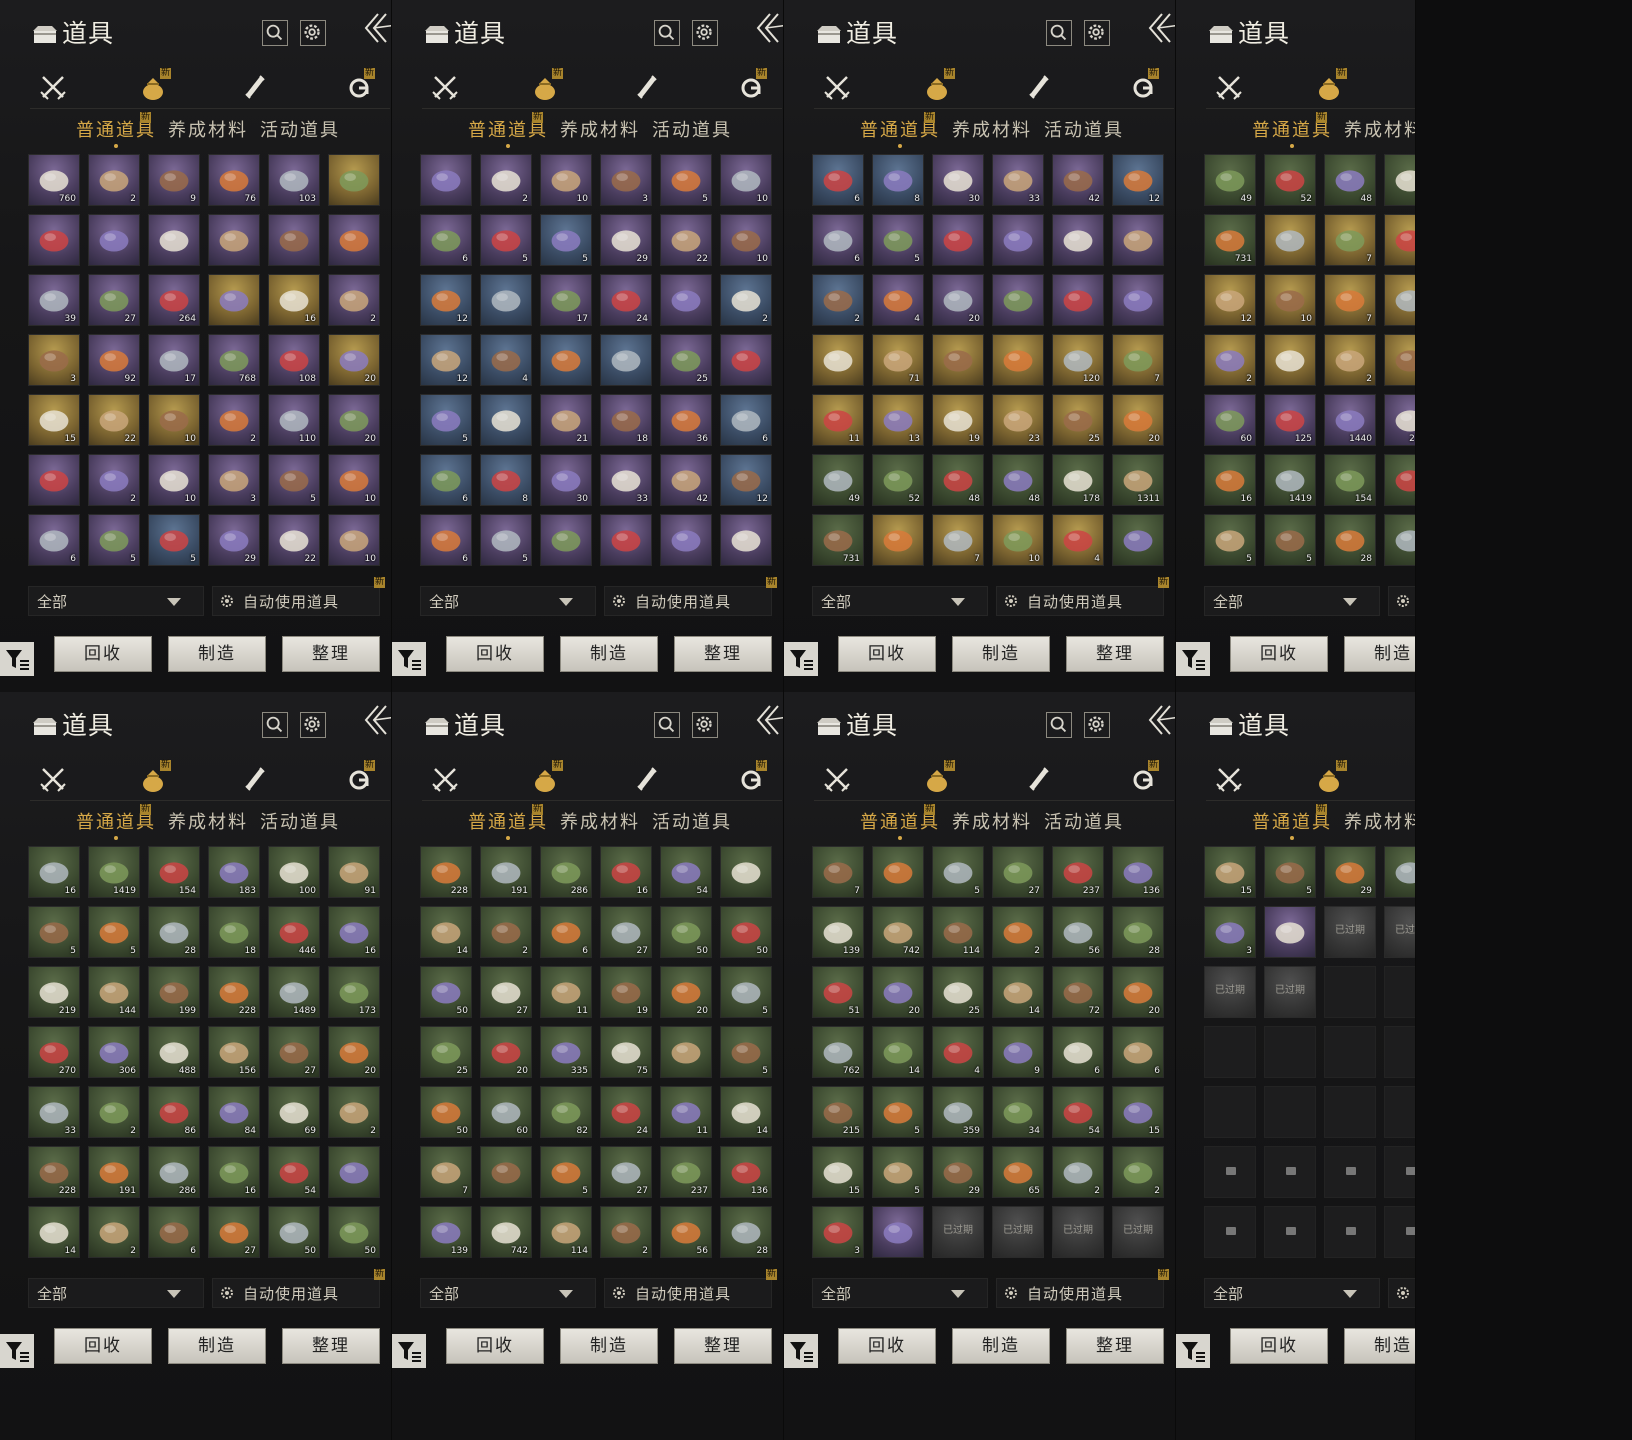  What do you see at coordinates (768, 722) in the screenshot?
I see `back-arrow-icon` at bounding box center [768, 722].